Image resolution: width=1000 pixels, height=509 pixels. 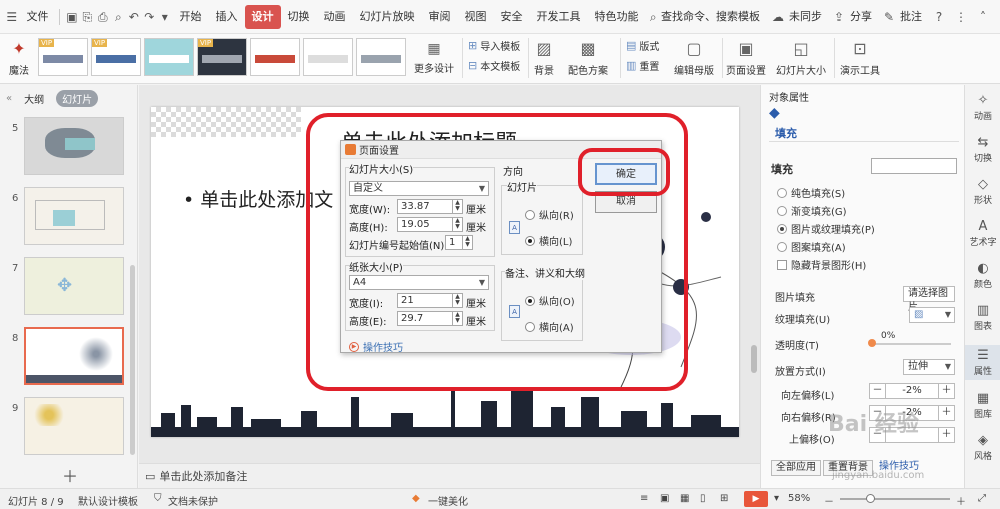 I want to click on import-template-button: ⊞ 导入模板, so click(x=494, y=45).